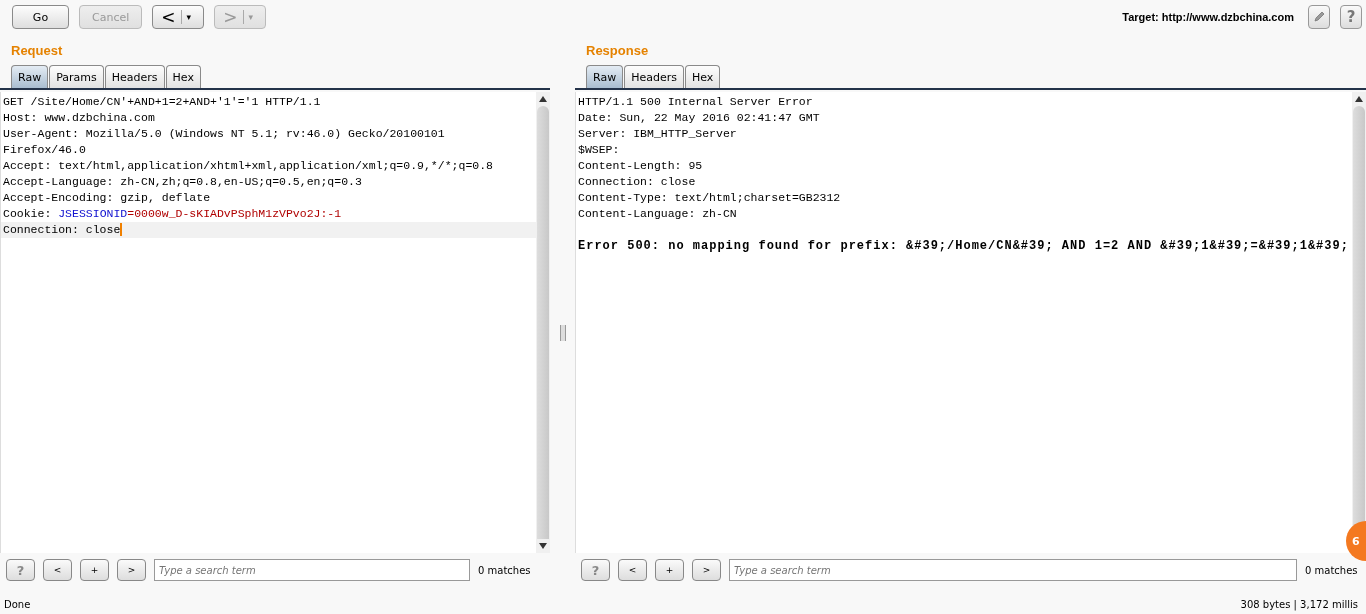 This screenshot has height=614, width=1366. I want to click on code-line: Server: IBM_HTTP_Server, so click(657, 134).